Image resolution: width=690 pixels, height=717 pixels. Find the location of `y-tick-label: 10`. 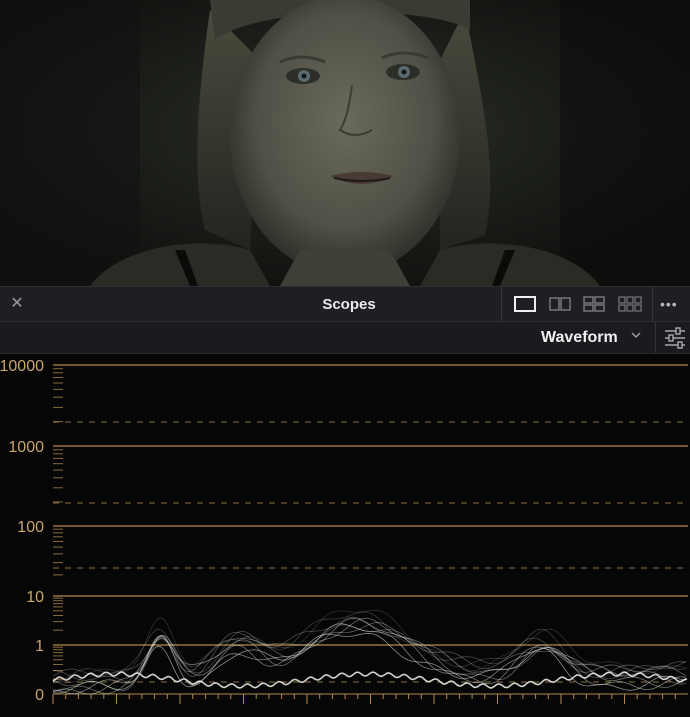

y-tick-label: 10 is located at coordinates (35, 597).